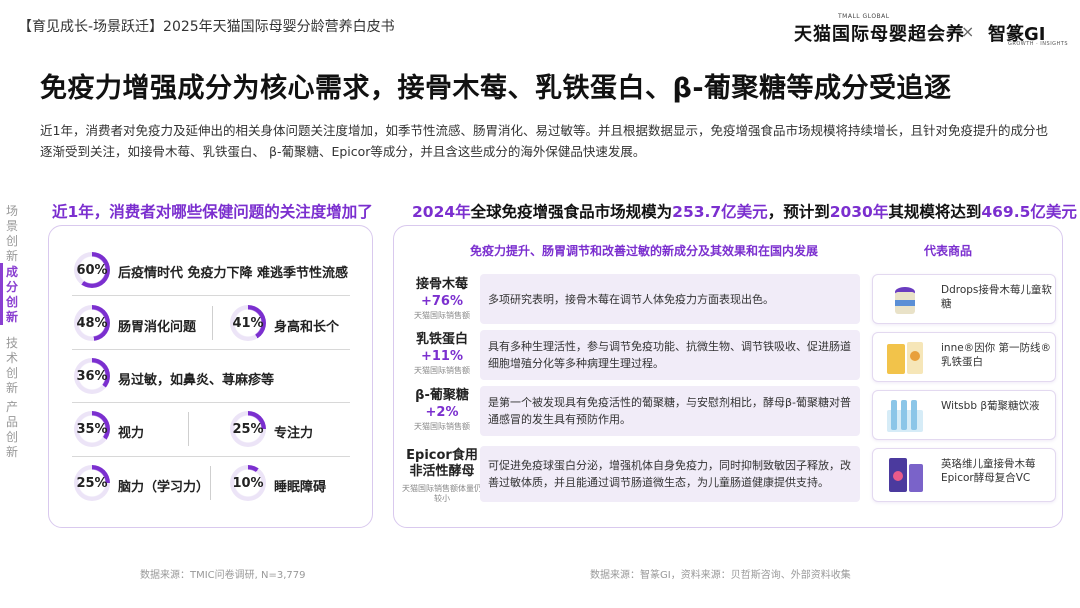 This screenshot has width=1080, height=608. I want to click on ingredient-growth: +2%, so click(442, 412).